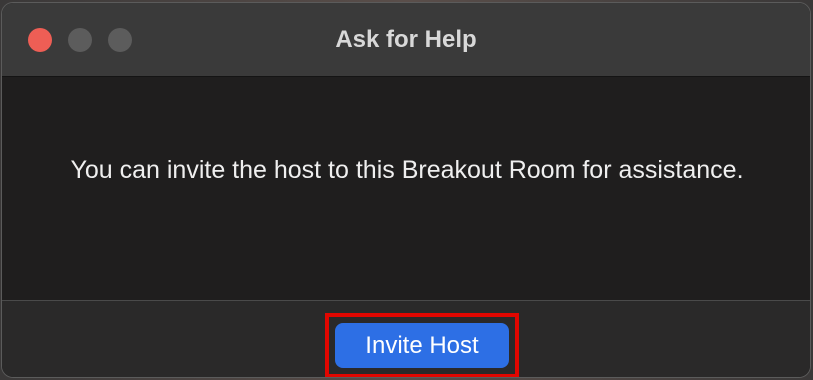  I want to click on window-title: Ask for Help, so click(406, 39).